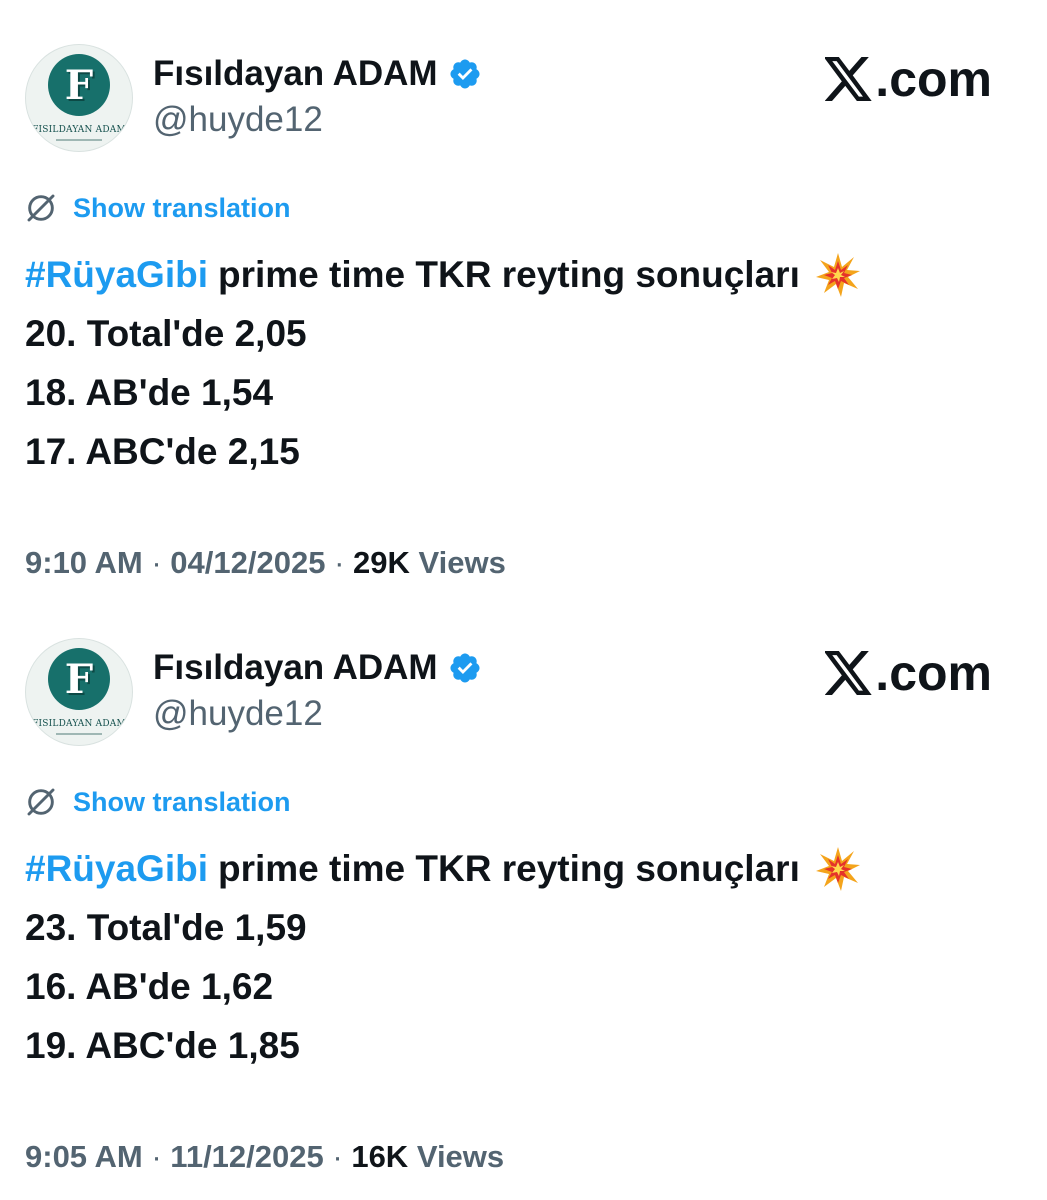  I want to click on views-count: 29K, so click(381, 562).